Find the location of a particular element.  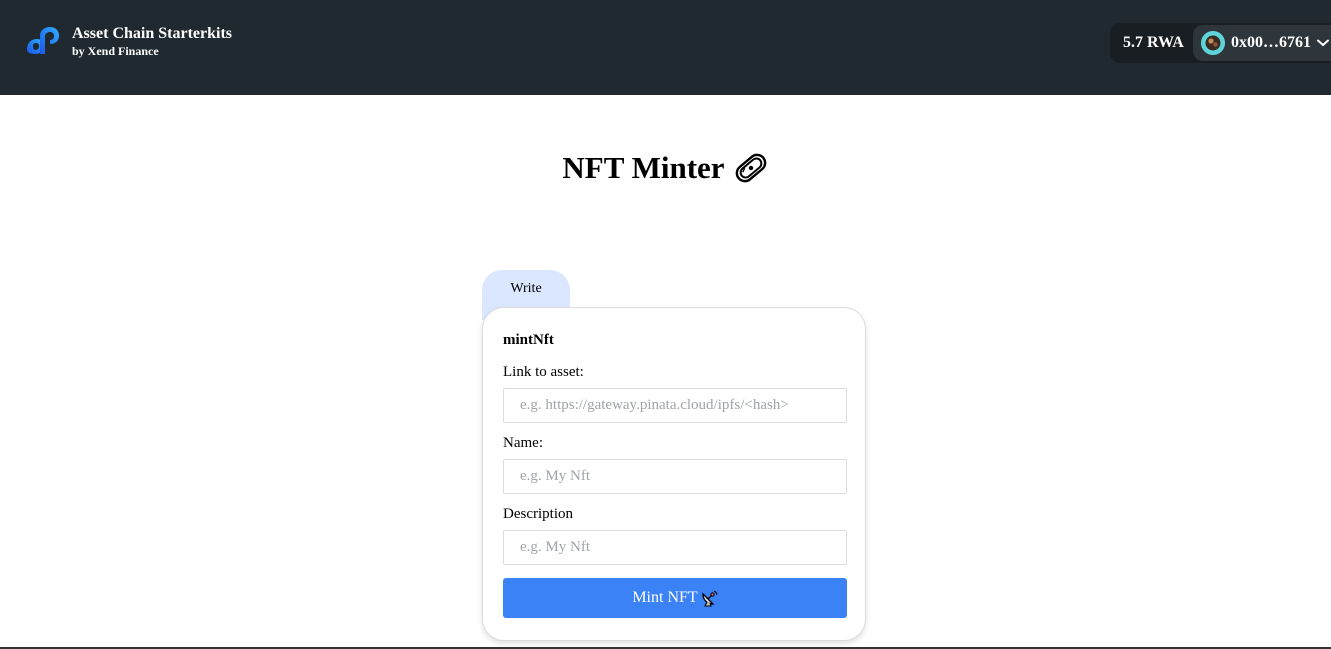

link-to-asset-label: Link to asset: is located at coordinates (543, 372).